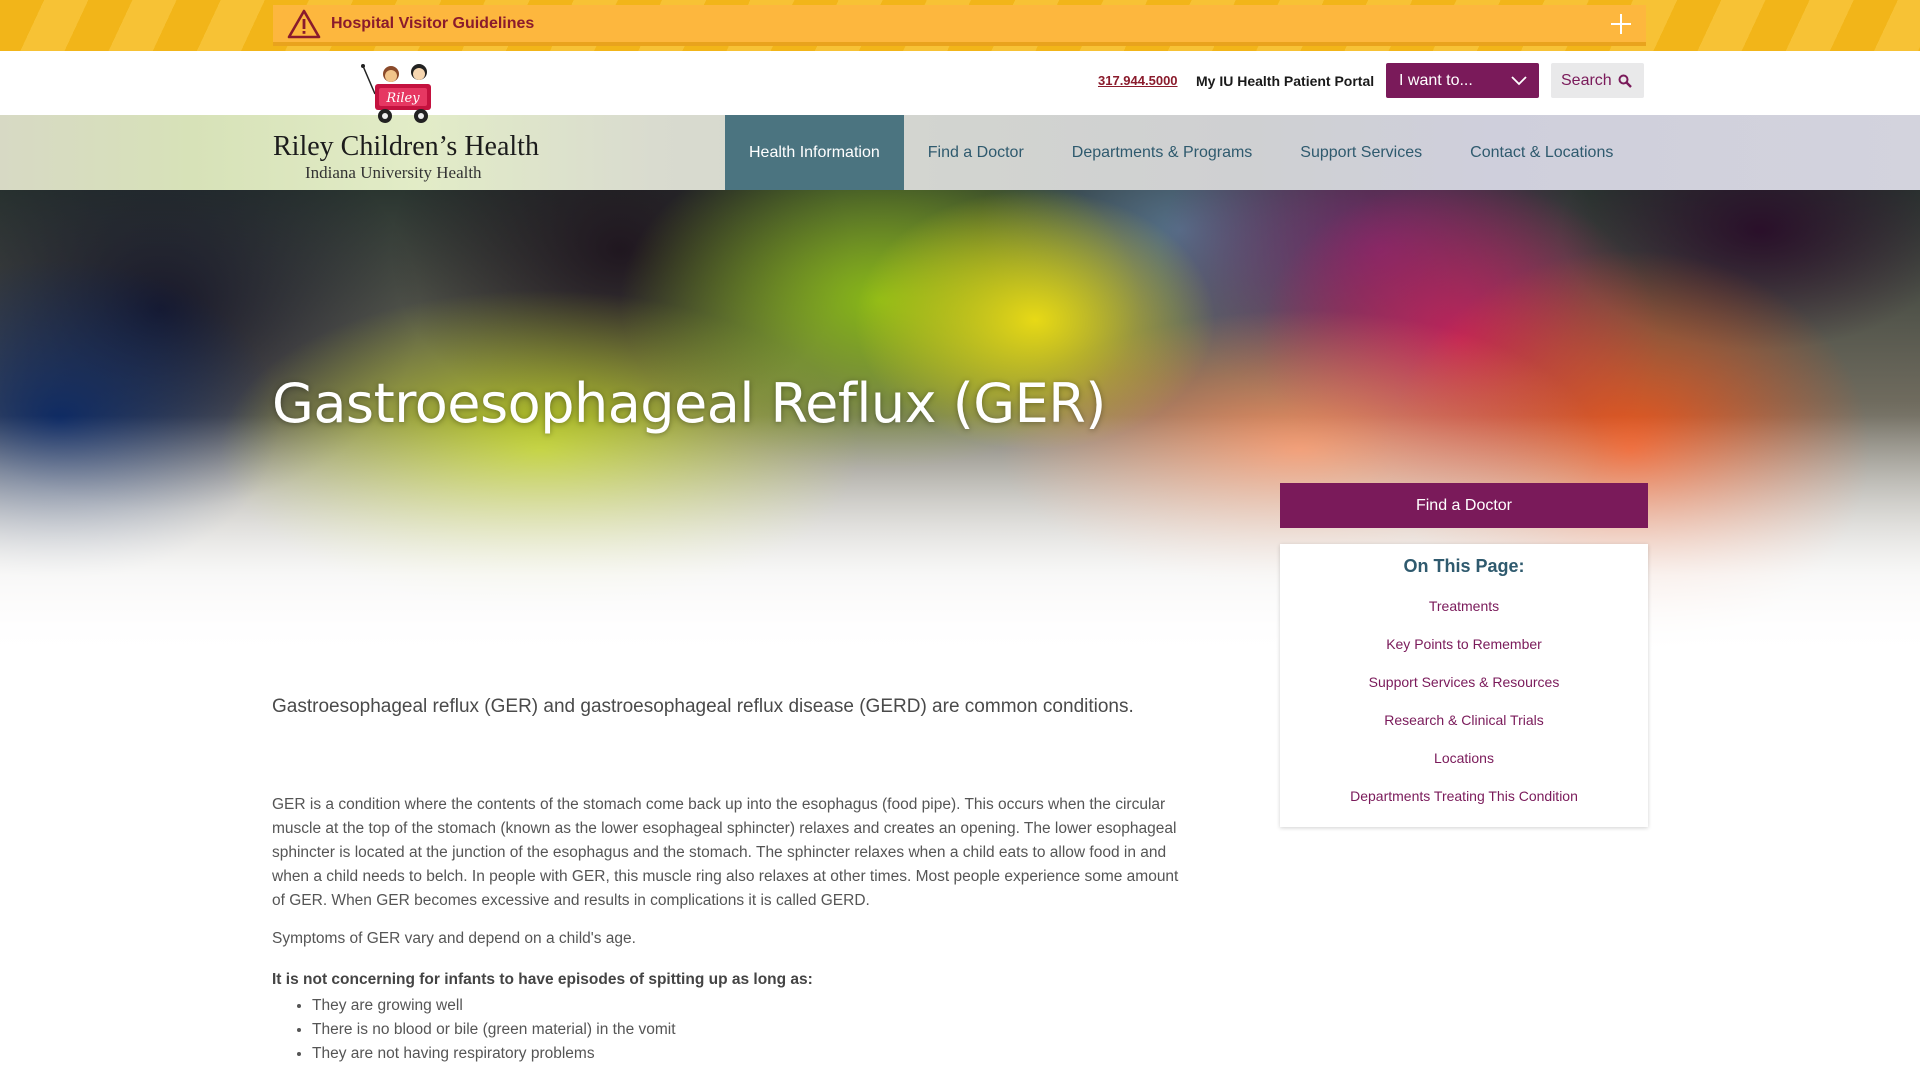 This screenshot has height=1080, width=1920. Describe the element at coordinates (1464, 505) in the screenshot. I see `find-a-doctor-button: Find a Doctor` at that location.